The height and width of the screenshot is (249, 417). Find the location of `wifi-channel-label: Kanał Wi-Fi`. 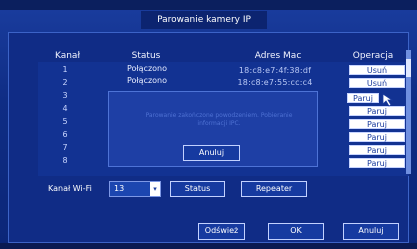

wifi-channel-label: Kanał Wi-Fi is located at coordinates (70, 188).